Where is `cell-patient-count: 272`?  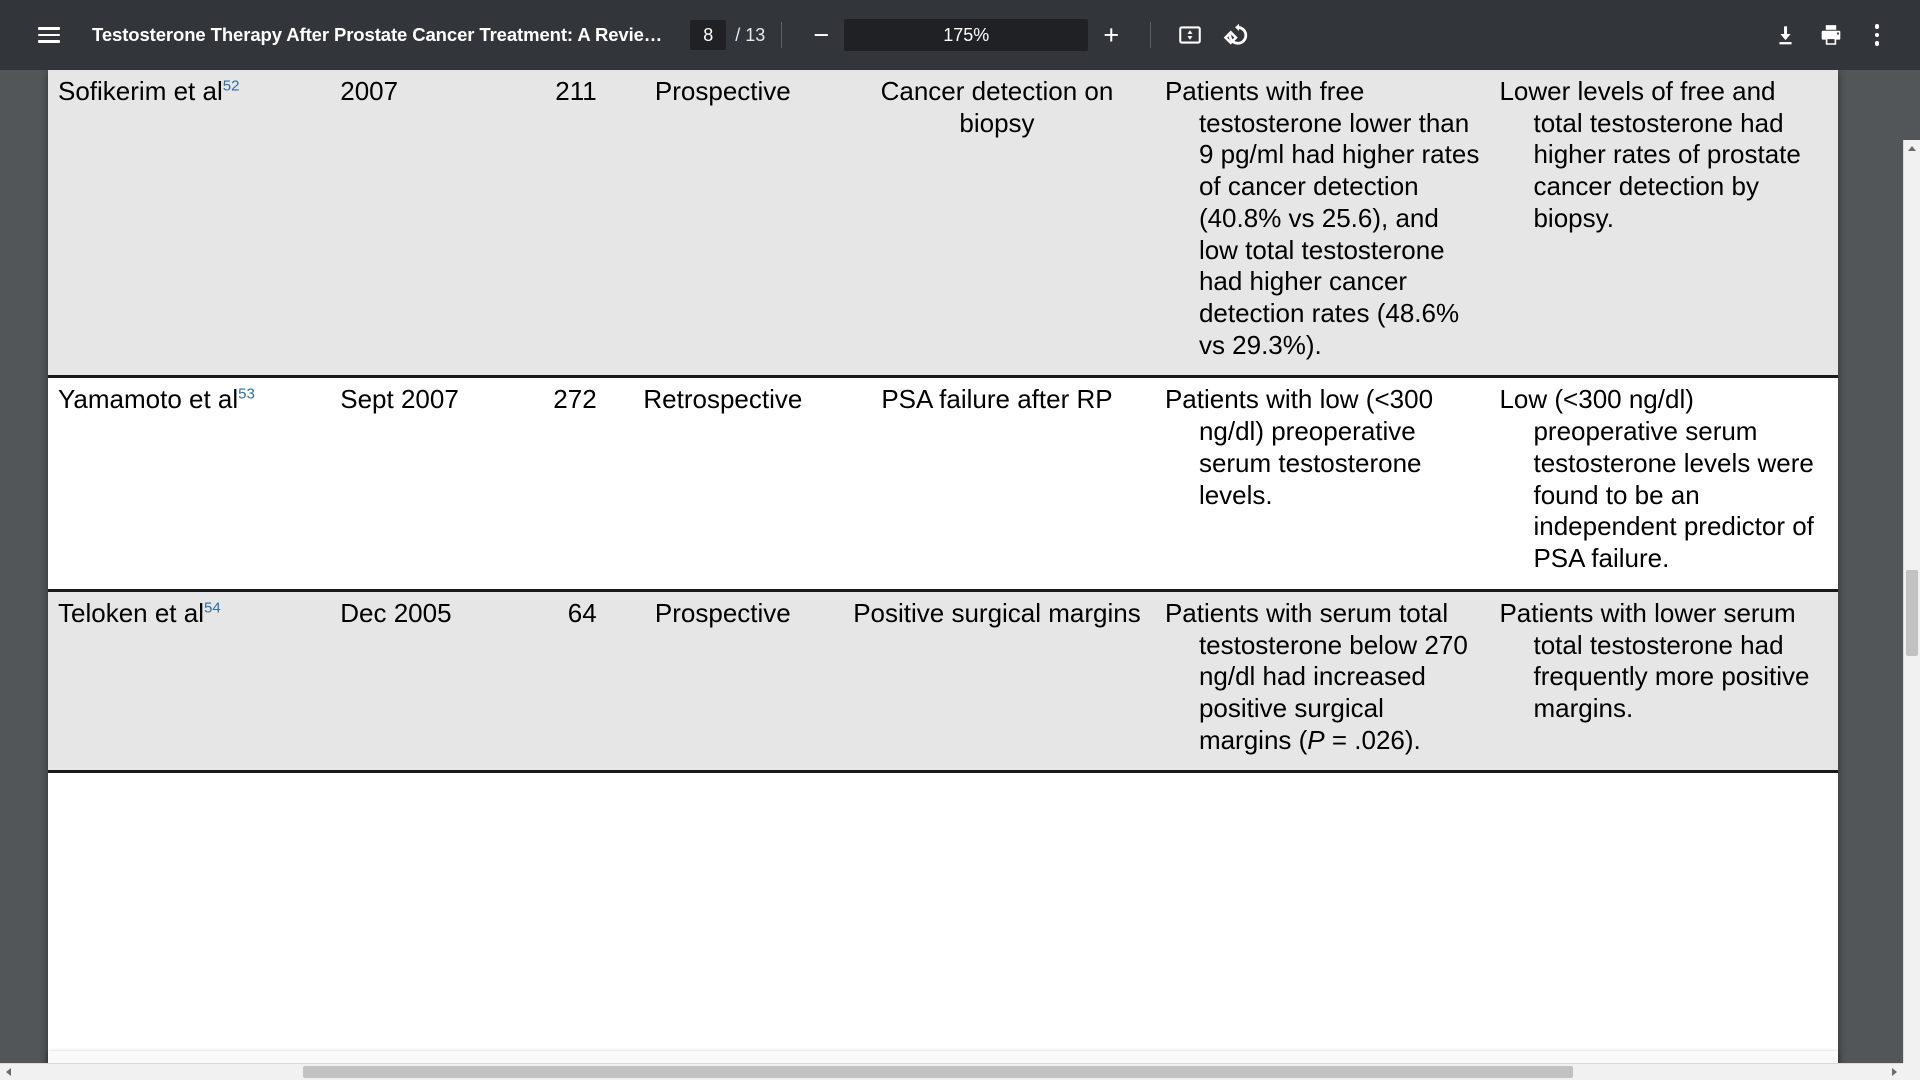 cell-patient-count: 272 is located at coordinates (561, 484).